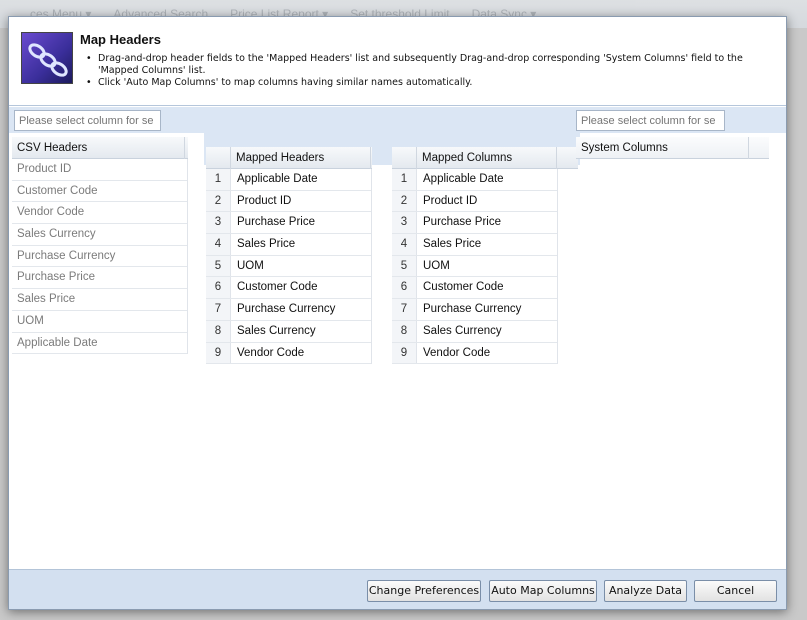 The width and height of the screenshot is (807, 620). What do you see at coordinates (462, 330) in the screenshot?
I see `mapped-column-label: Sales Currency` at bounding box center [462, 330].